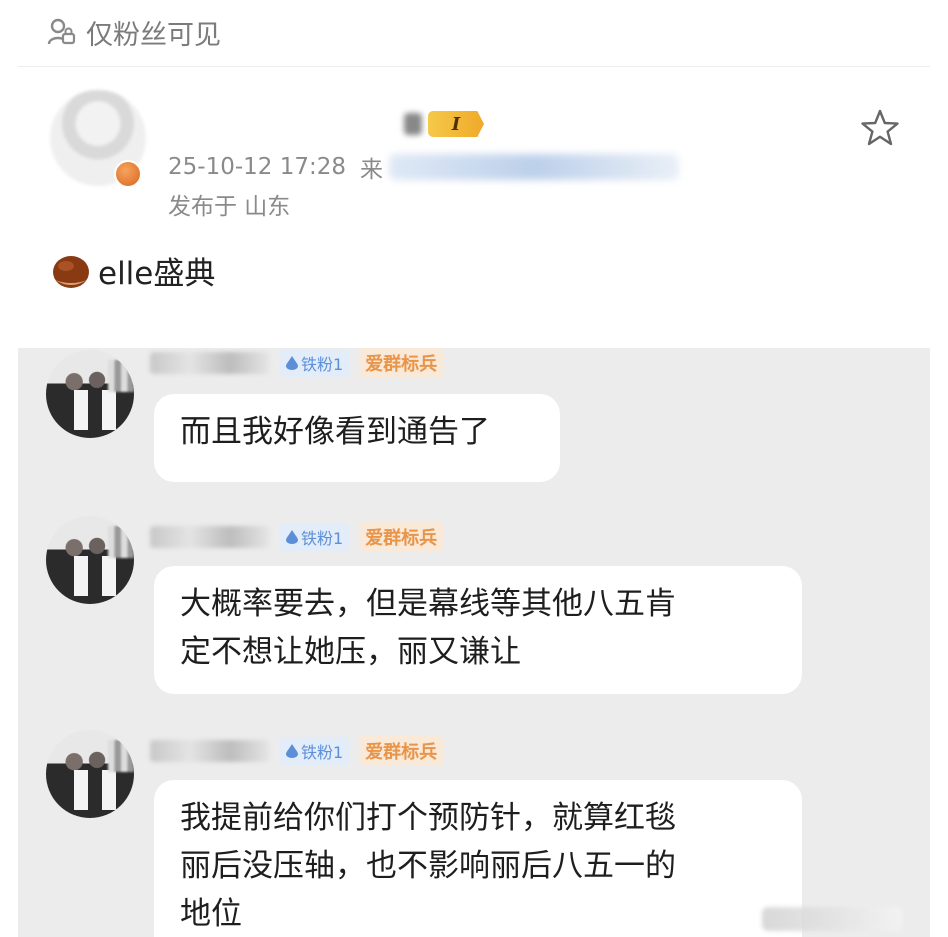  Describe the element at coordinates (478, 858) in the screenshot. I see `chat-message-bubble: 我提前给你们打个预防针，就算红毯 丽后没压轴，也不影响丽后八五一的 地位` at that location.